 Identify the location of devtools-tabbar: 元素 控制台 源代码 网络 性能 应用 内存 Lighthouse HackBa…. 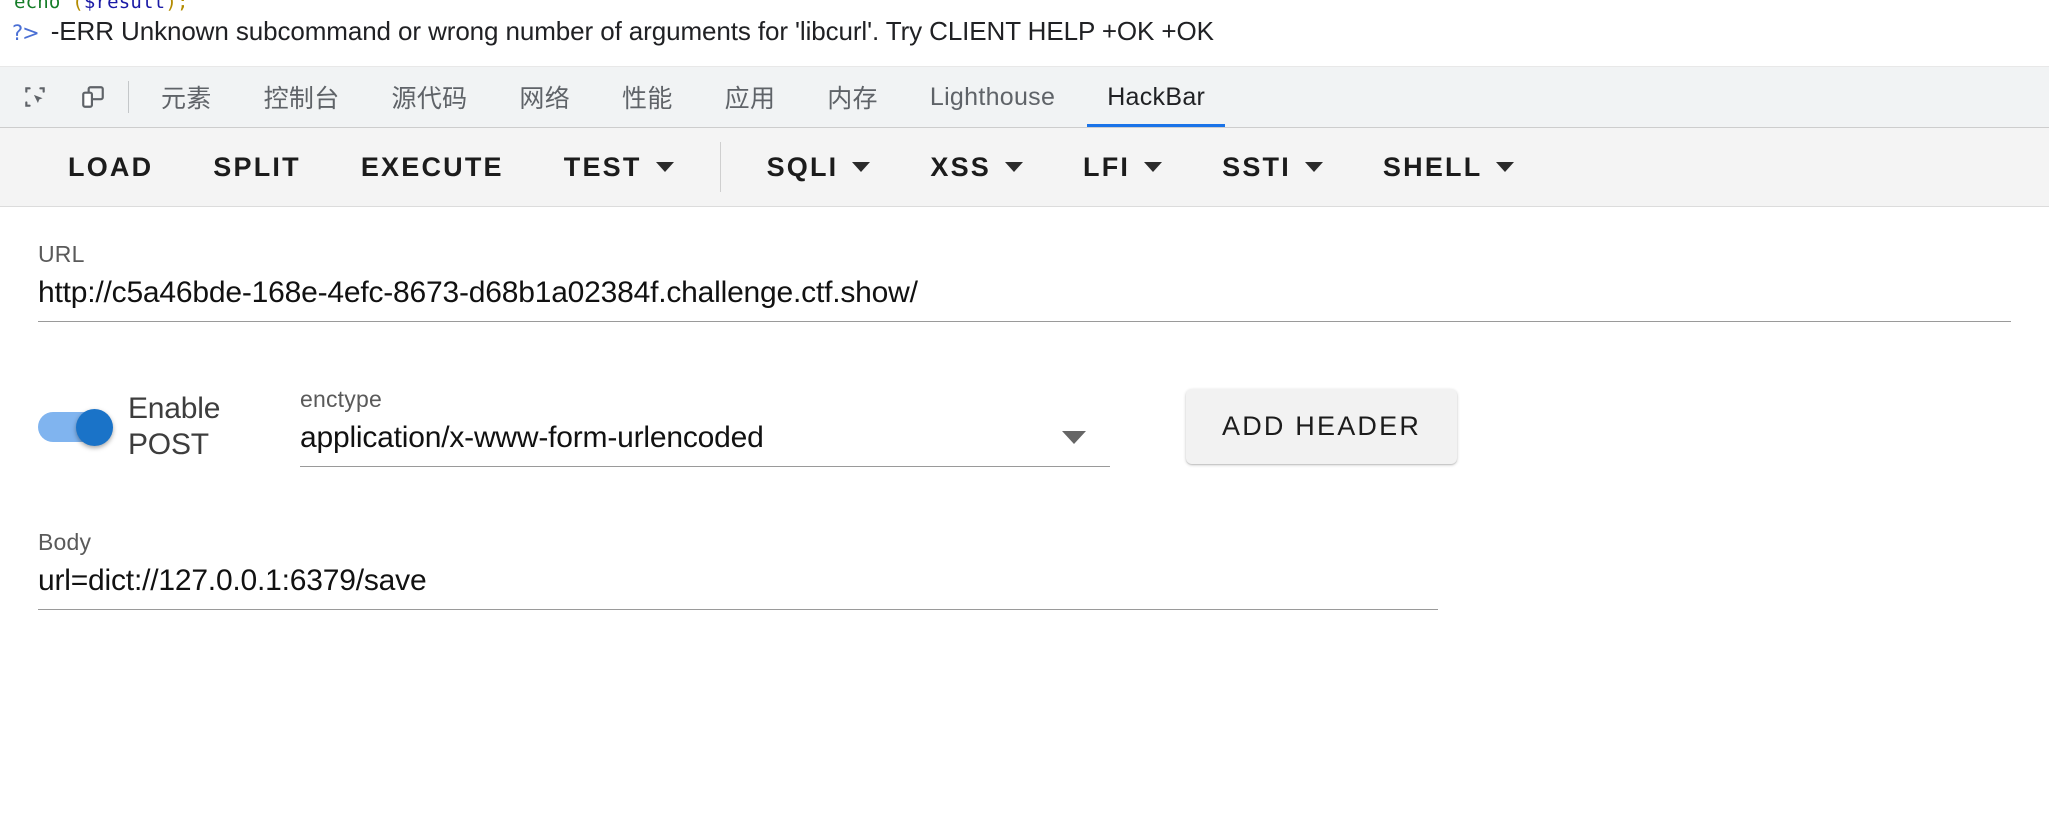
(1024, 97).